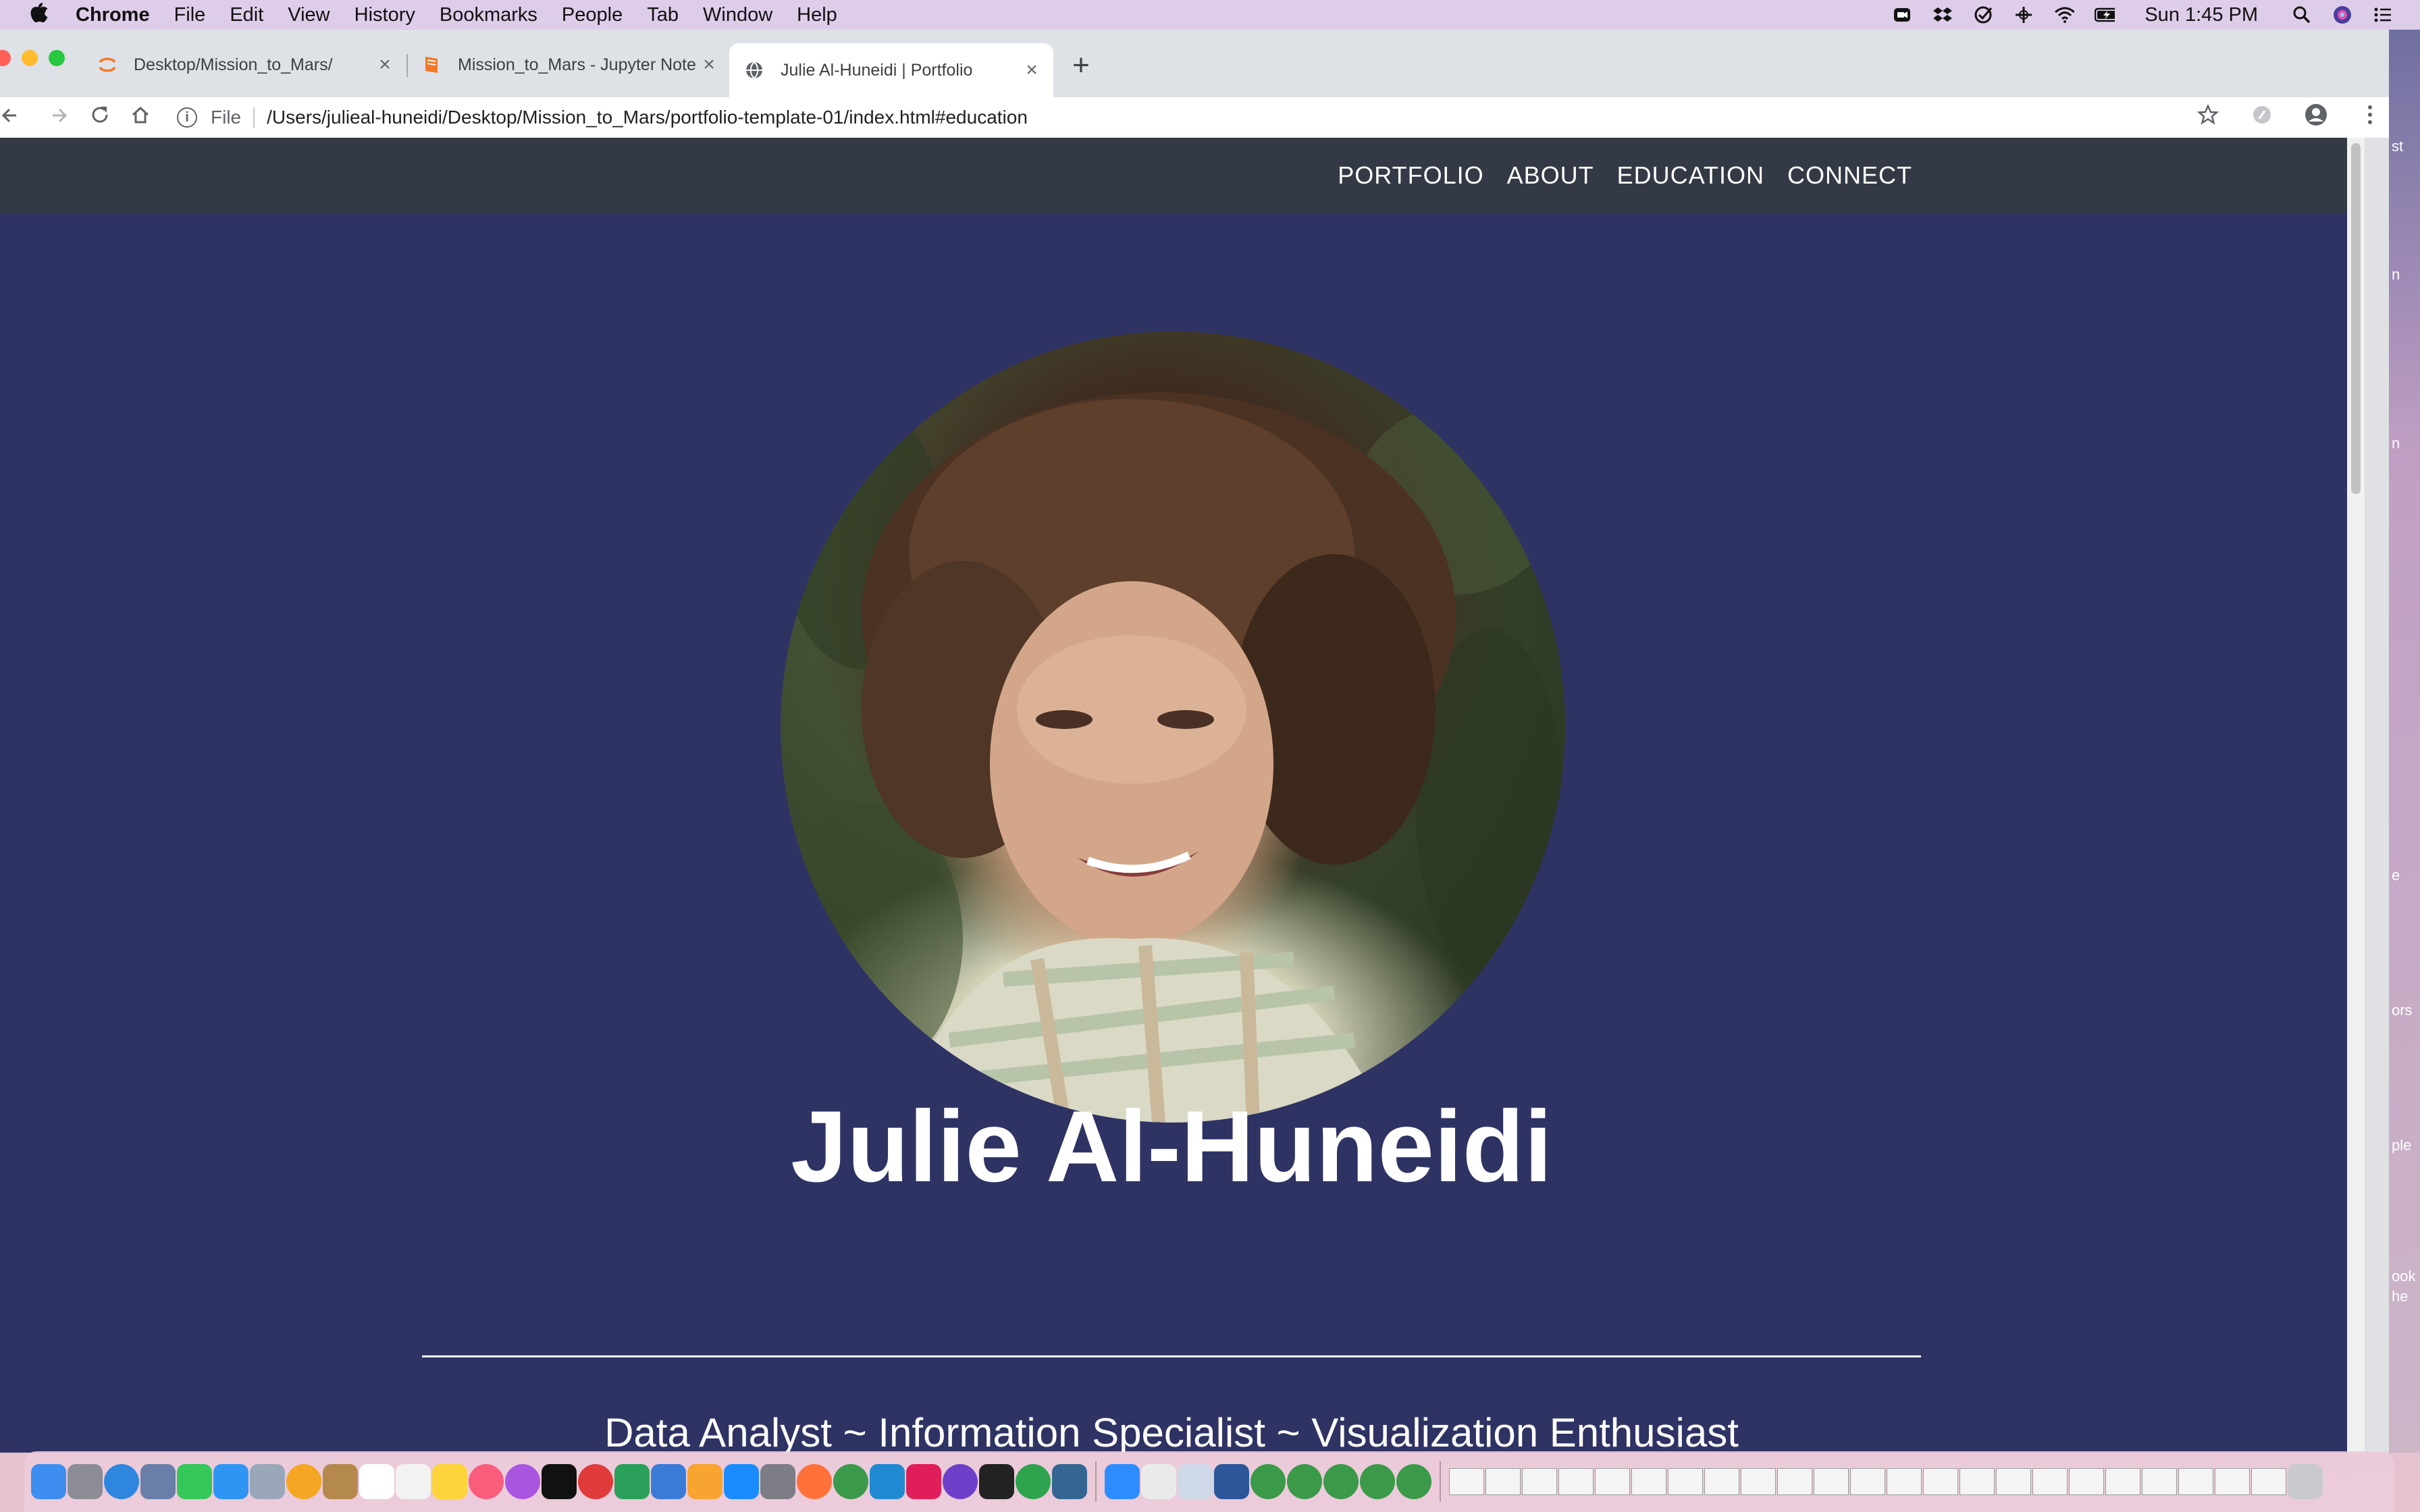  Describe the element at coordinates (2024, 14) in the screenshot. I see `crosshair-icon` at that location.